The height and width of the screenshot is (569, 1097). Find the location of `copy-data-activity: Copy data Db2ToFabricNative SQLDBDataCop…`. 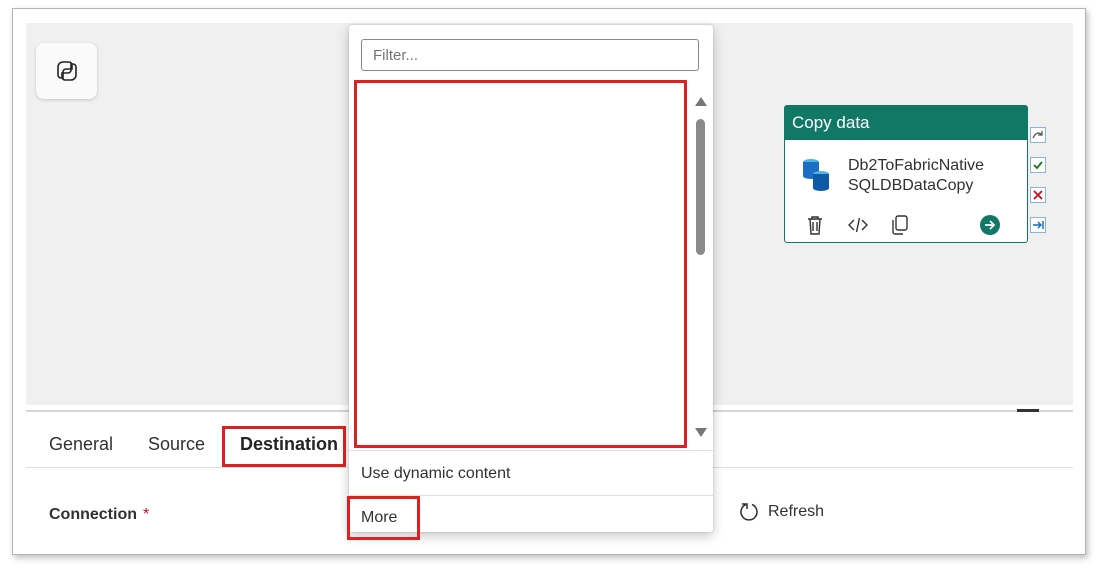

copy-data-activity: Copy data Db2ToFabricNative SQLDBDataCop… is located at coordinates (906, 174).